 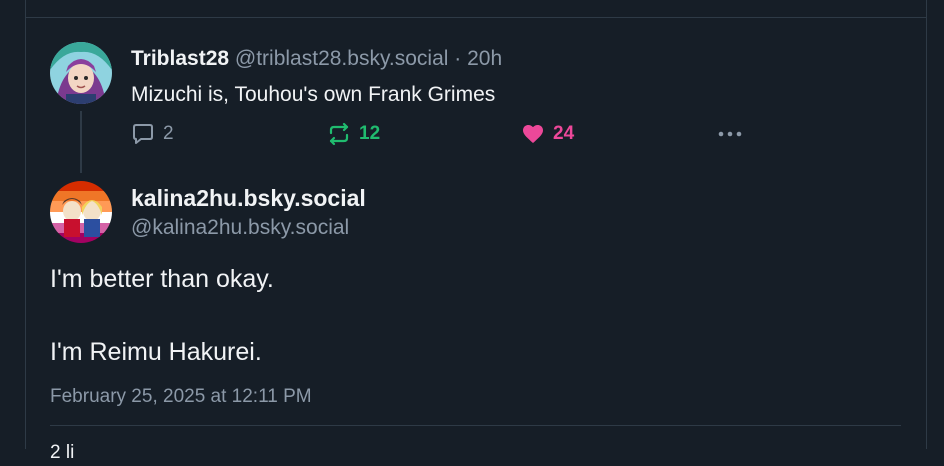 What do you see at coordinates (370, 133) in the screenshot?
I see `repost-count: 12` at bounding box center [370, 133].